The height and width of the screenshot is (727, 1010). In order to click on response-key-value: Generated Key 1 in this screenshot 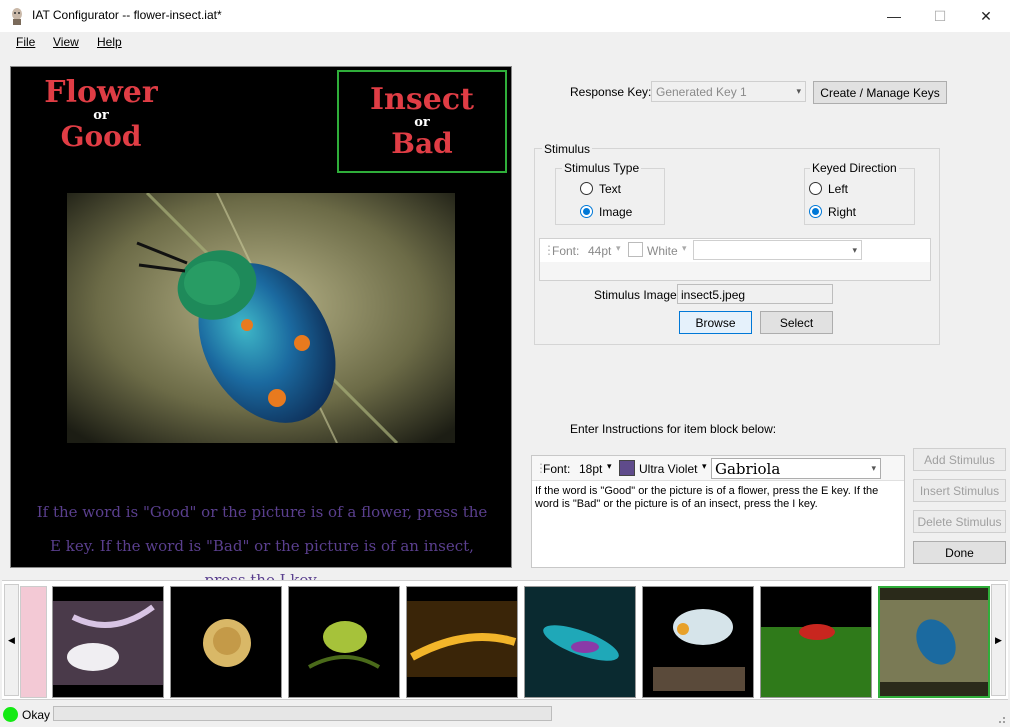, I will do `click(701, 92)`.